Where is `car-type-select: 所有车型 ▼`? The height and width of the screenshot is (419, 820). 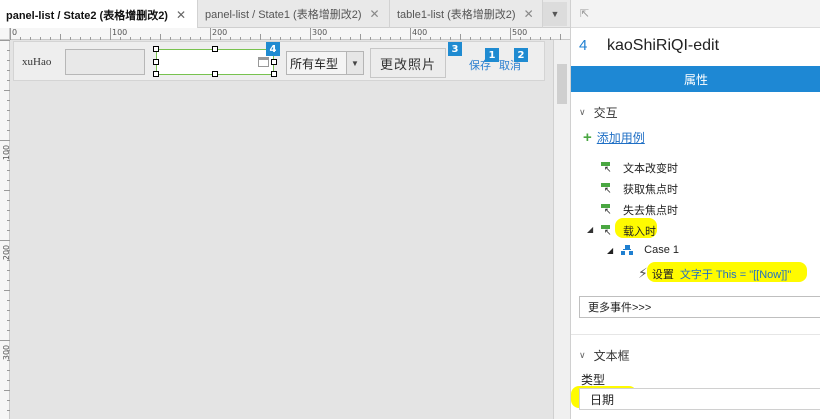 car-type-select: 所有车型 ▼ is located at coordinates (325, 63).